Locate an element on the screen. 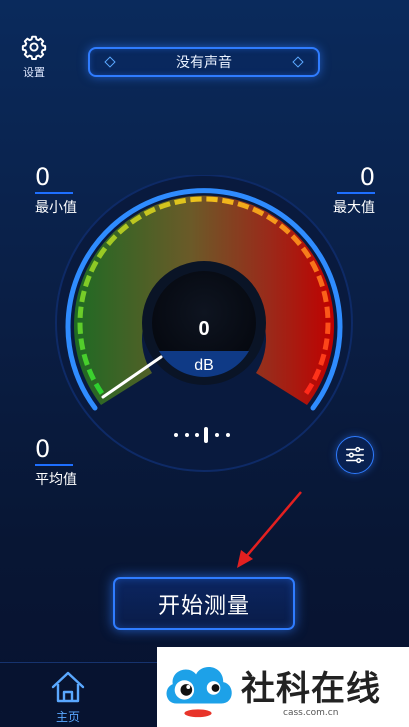  nav-home-label: 主页 is located at coordinates (67, 717).